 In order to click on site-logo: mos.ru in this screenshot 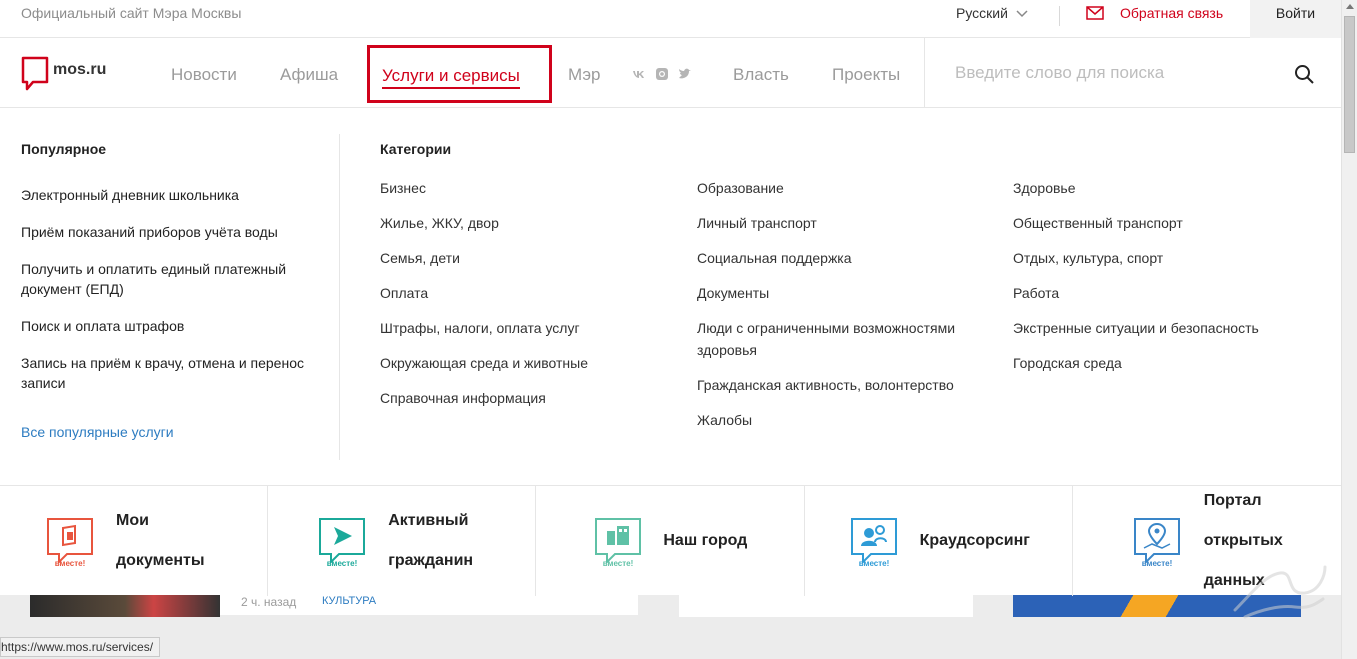, I will do `click(63, 74)`.